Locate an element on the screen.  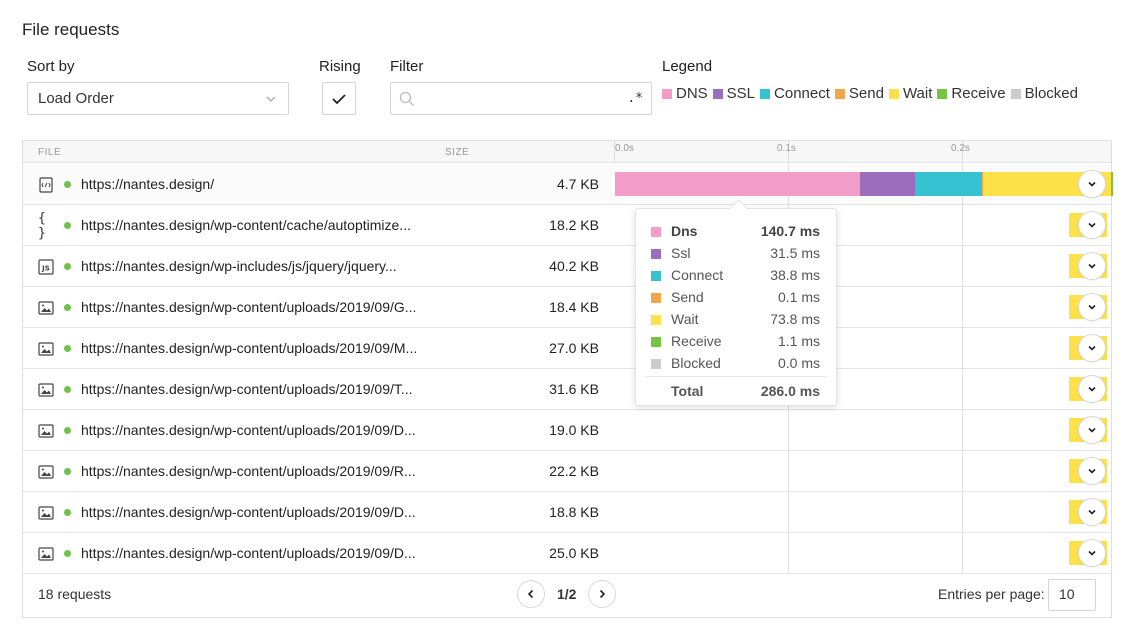
entries-per-page-label: Entries per page: is located at coordinates (991, 594).